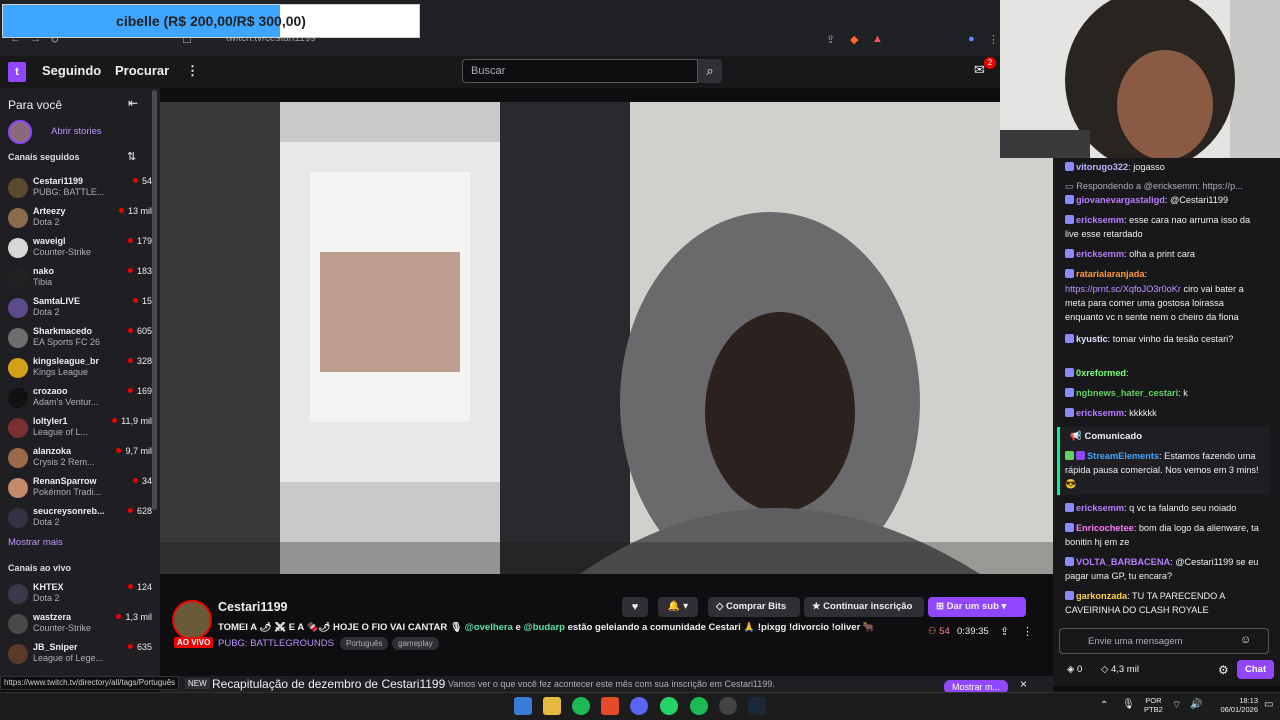 This screenshot has height=720, width=1280. I want to click on sidebar-channel: crozaoo Adam's Ventur... 169, so click(80, 400).